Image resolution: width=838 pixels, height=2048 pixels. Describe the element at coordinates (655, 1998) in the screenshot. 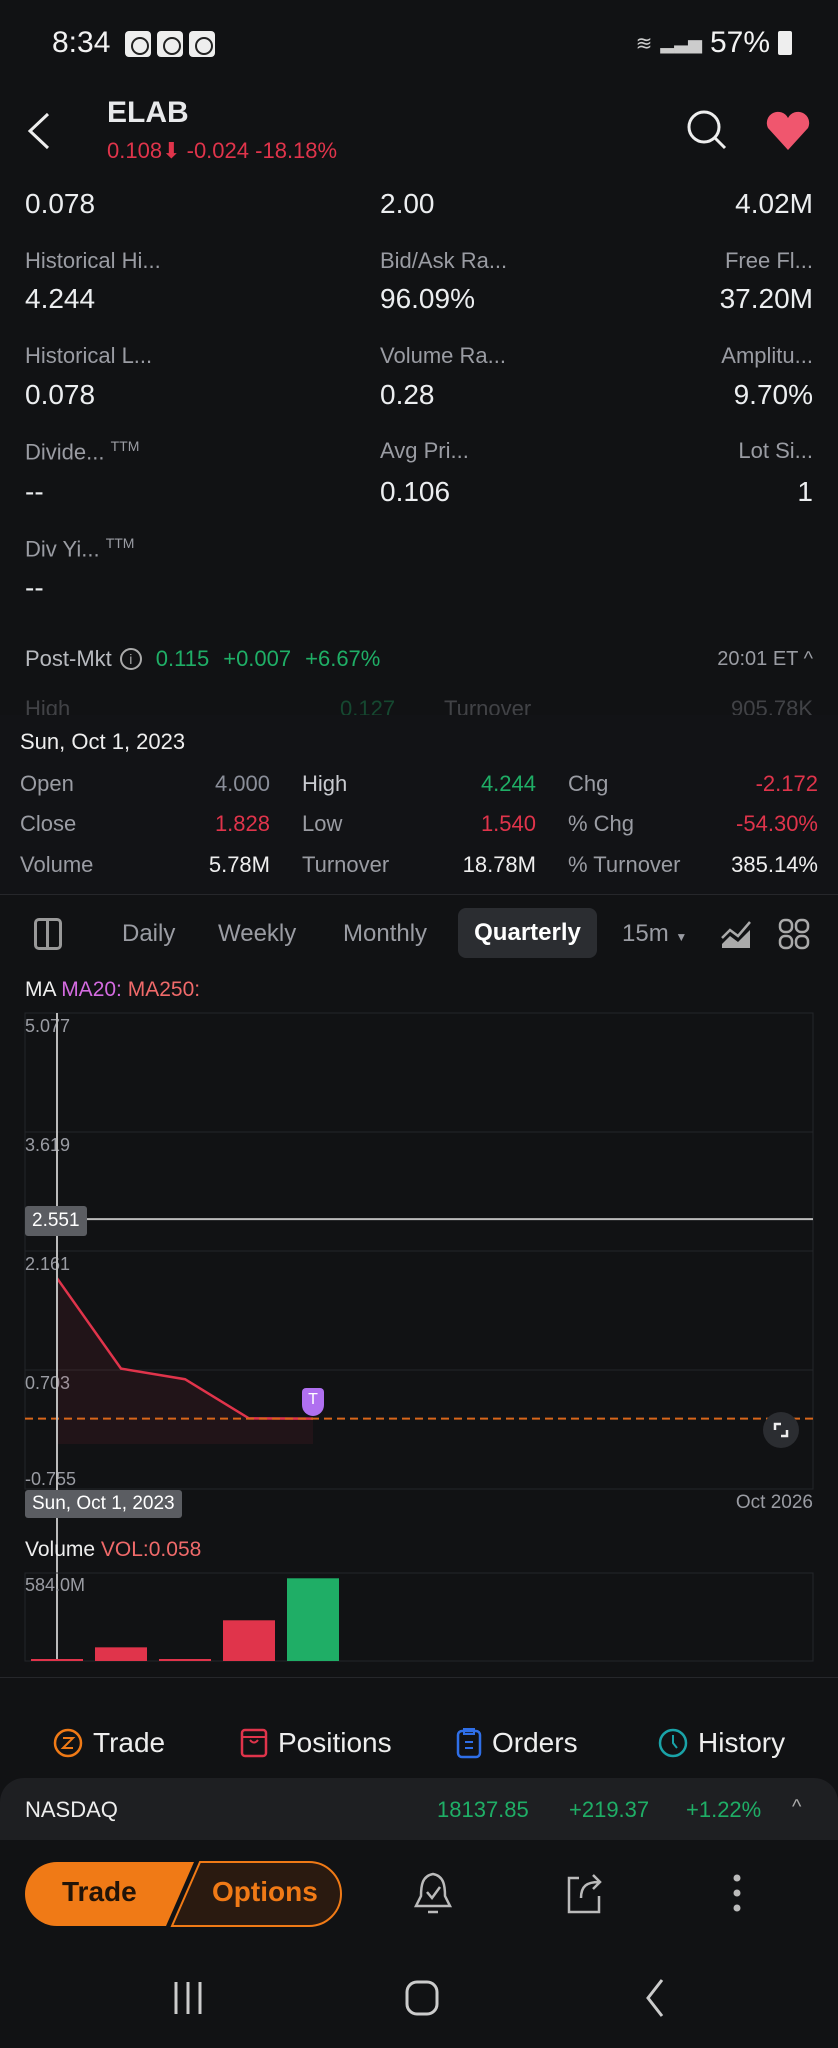

I see `nav-back-icon` at that location.